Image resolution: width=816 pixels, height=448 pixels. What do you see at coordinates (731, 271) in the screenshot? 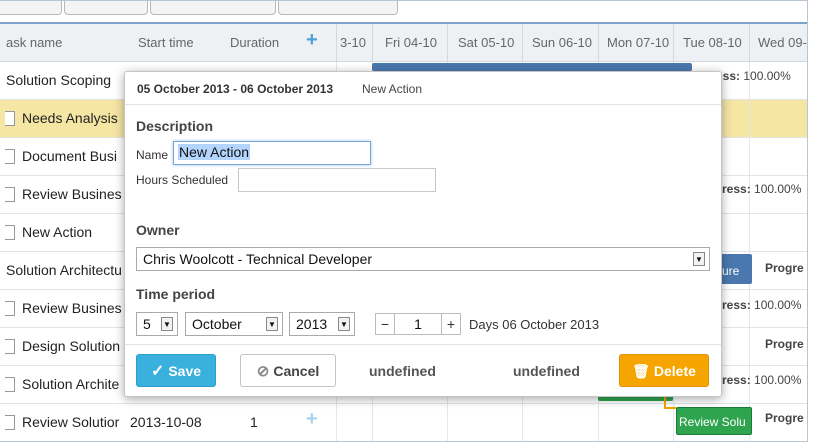
I see `bar-label: ure` at bounding box center [731, 271].